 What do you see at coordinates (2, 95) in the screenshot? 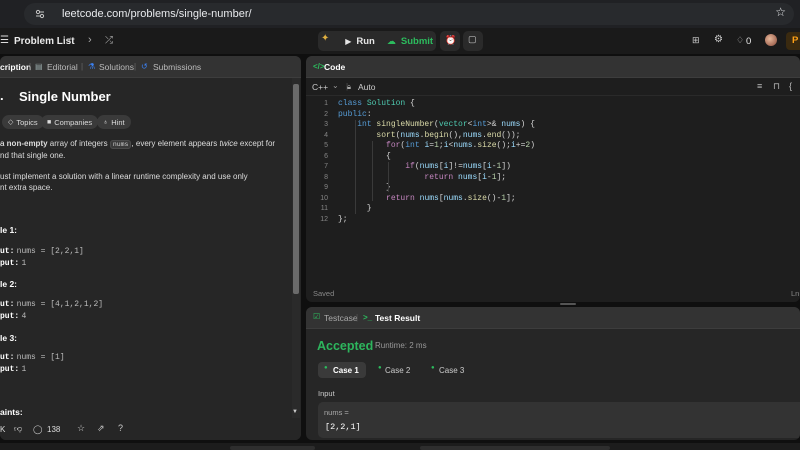
I see `problem-title-prefix: .` at bounding box center [2, 95].